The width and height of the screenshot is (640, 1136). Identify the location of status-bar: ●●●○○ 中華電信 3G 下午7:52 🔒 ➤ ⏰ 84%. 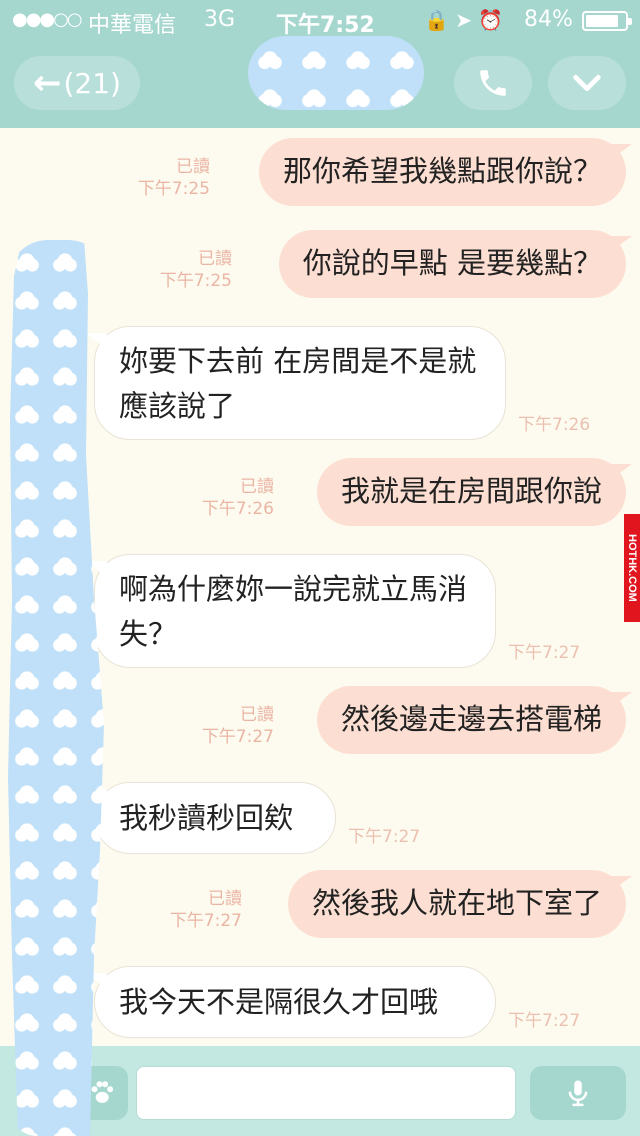
(320, 20).